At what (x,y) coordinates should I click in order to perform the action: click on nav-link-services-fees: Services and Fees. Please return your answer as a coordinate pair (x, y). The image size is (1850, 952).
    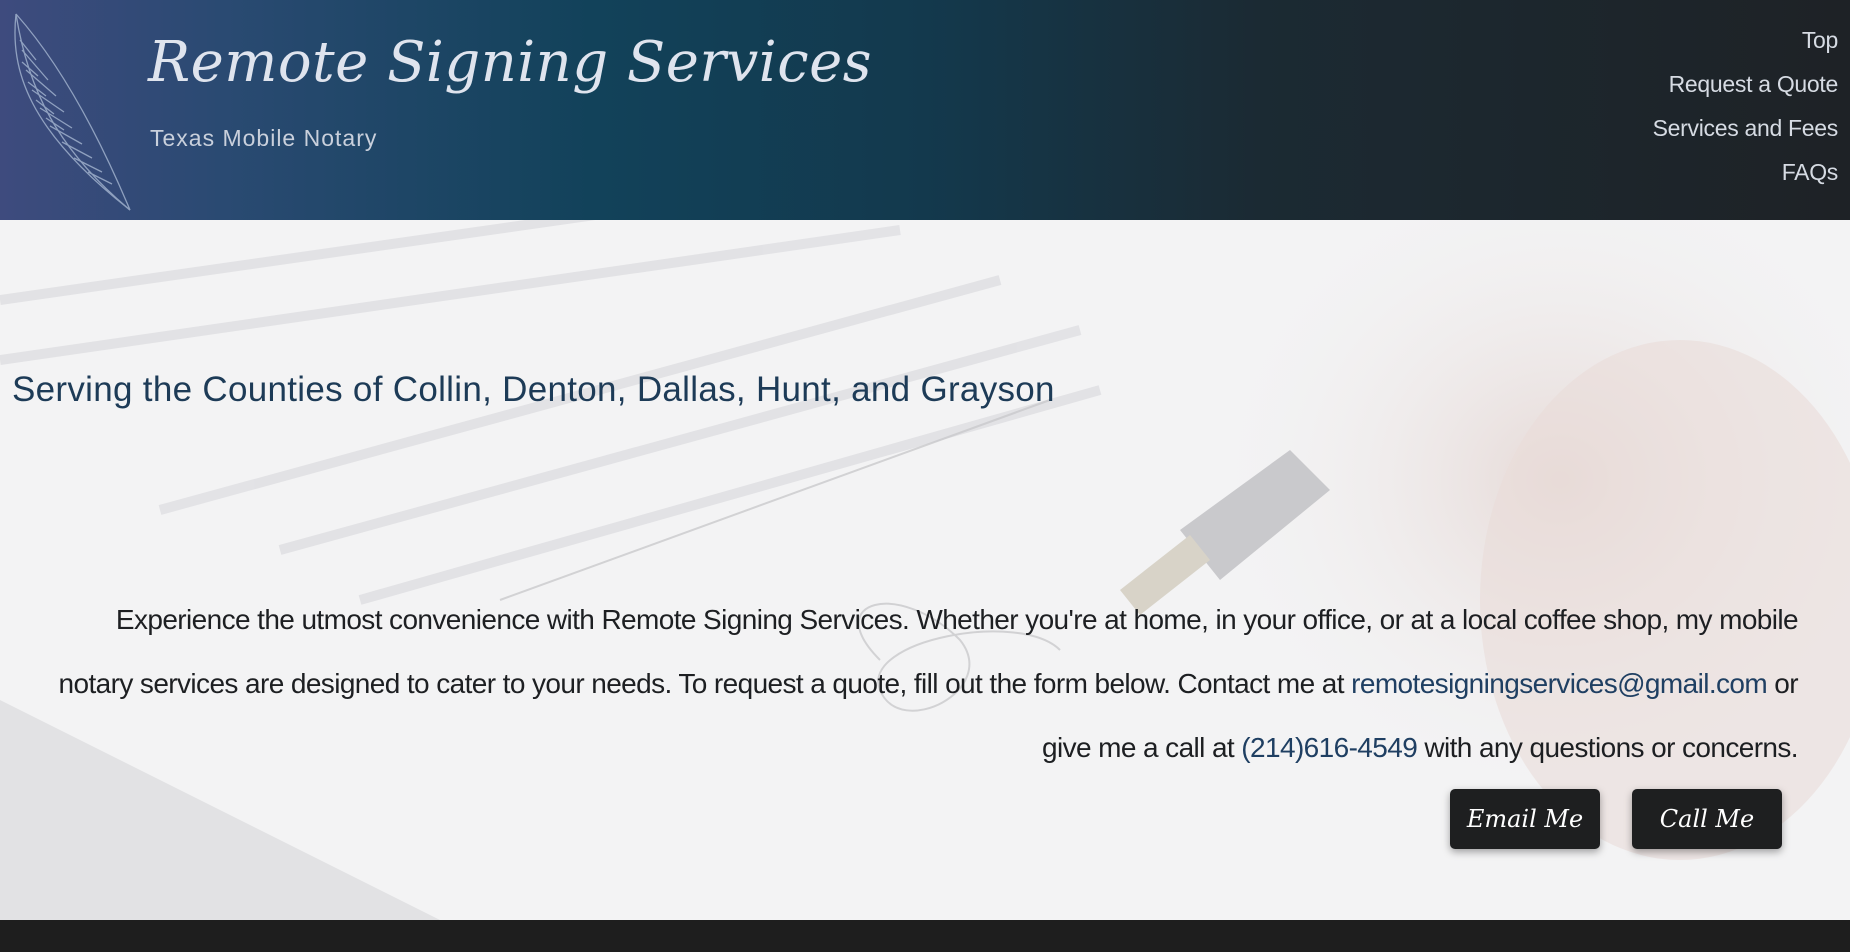
    Looking at the image, I should click on (1746, 128).